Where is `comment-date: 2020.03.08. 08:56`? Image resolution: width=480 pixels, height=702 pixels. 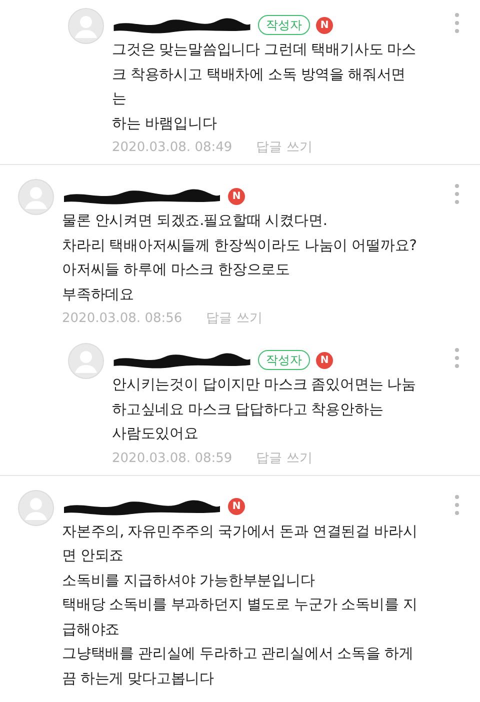 comment-date: 2020.03.08. 08:56 is located at coordinates (122, 319).